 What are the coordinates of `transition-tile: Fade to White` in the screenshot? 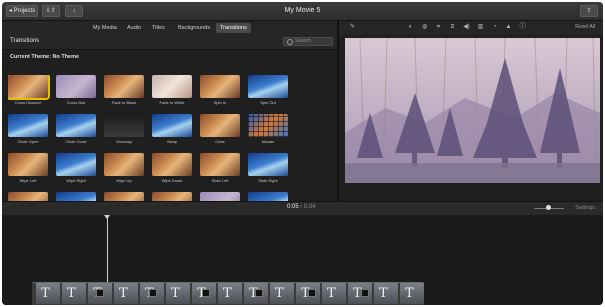 It's located at (174, 90).